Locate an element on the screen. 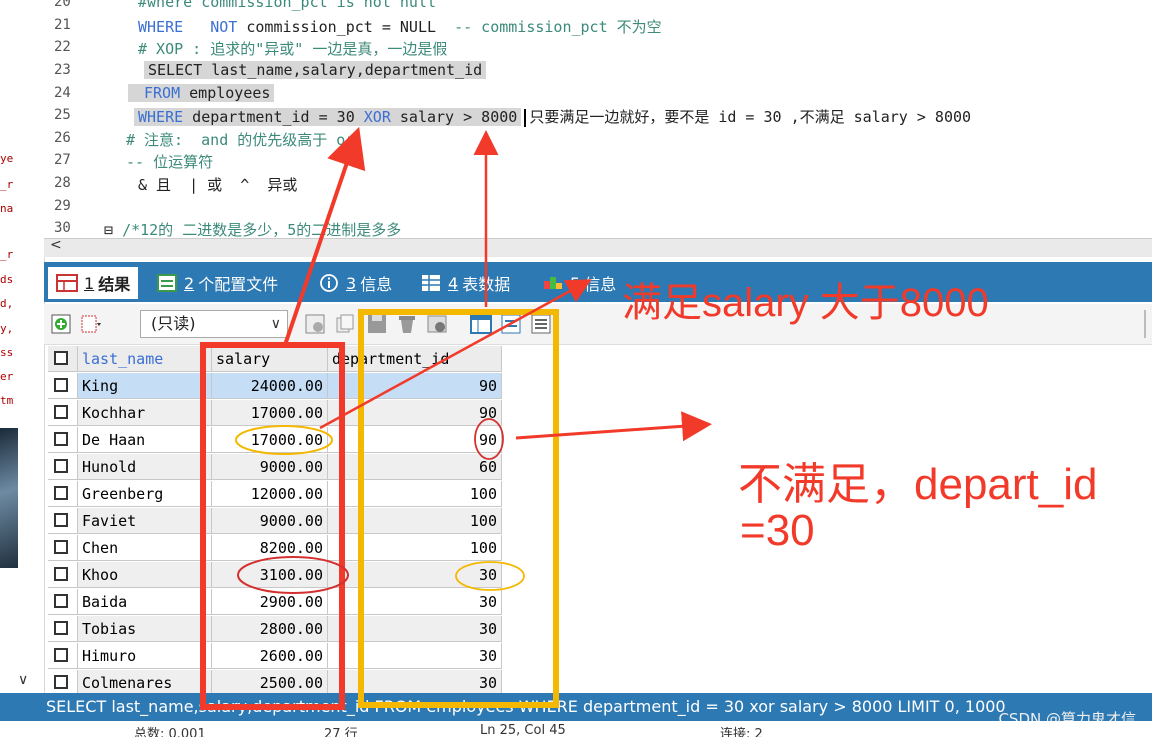  cell-last-name: Baida is located at coordinates (145, 602).